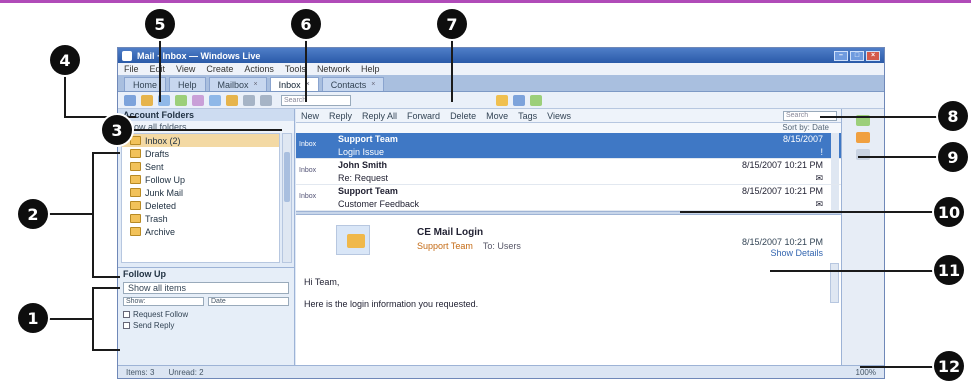 This screenshot has height=381, width=971. I want to click on follow-up-item: Send Reply, so click(206, 325).